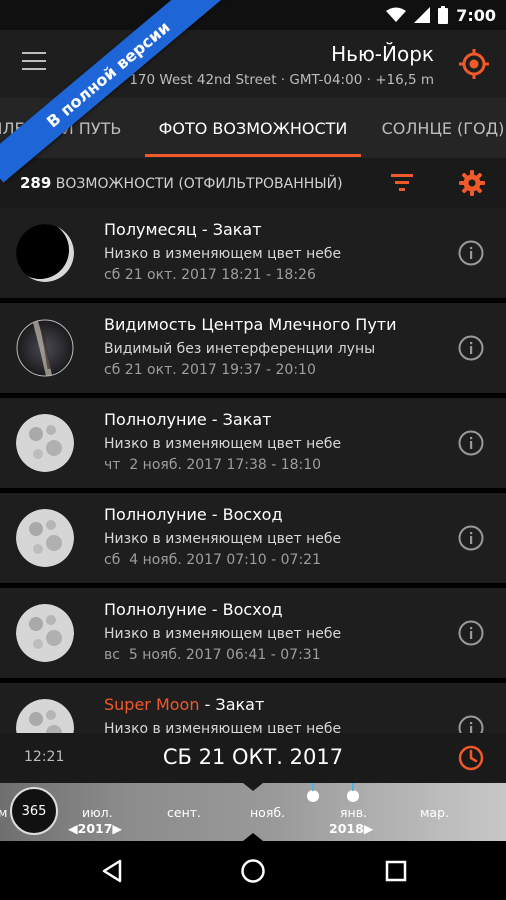 The width and height of the screenshot is (506, 900). I want to click on status-bar: 7:00, so click(253, 15).